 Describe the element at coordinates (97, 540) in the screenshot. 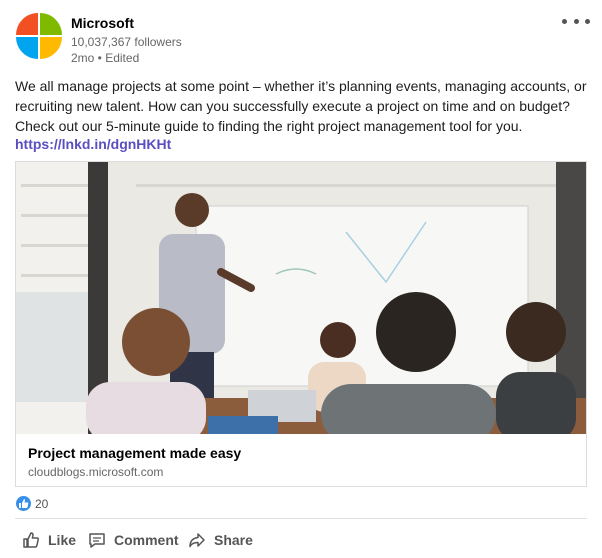

I see `comment-icon` at that location.